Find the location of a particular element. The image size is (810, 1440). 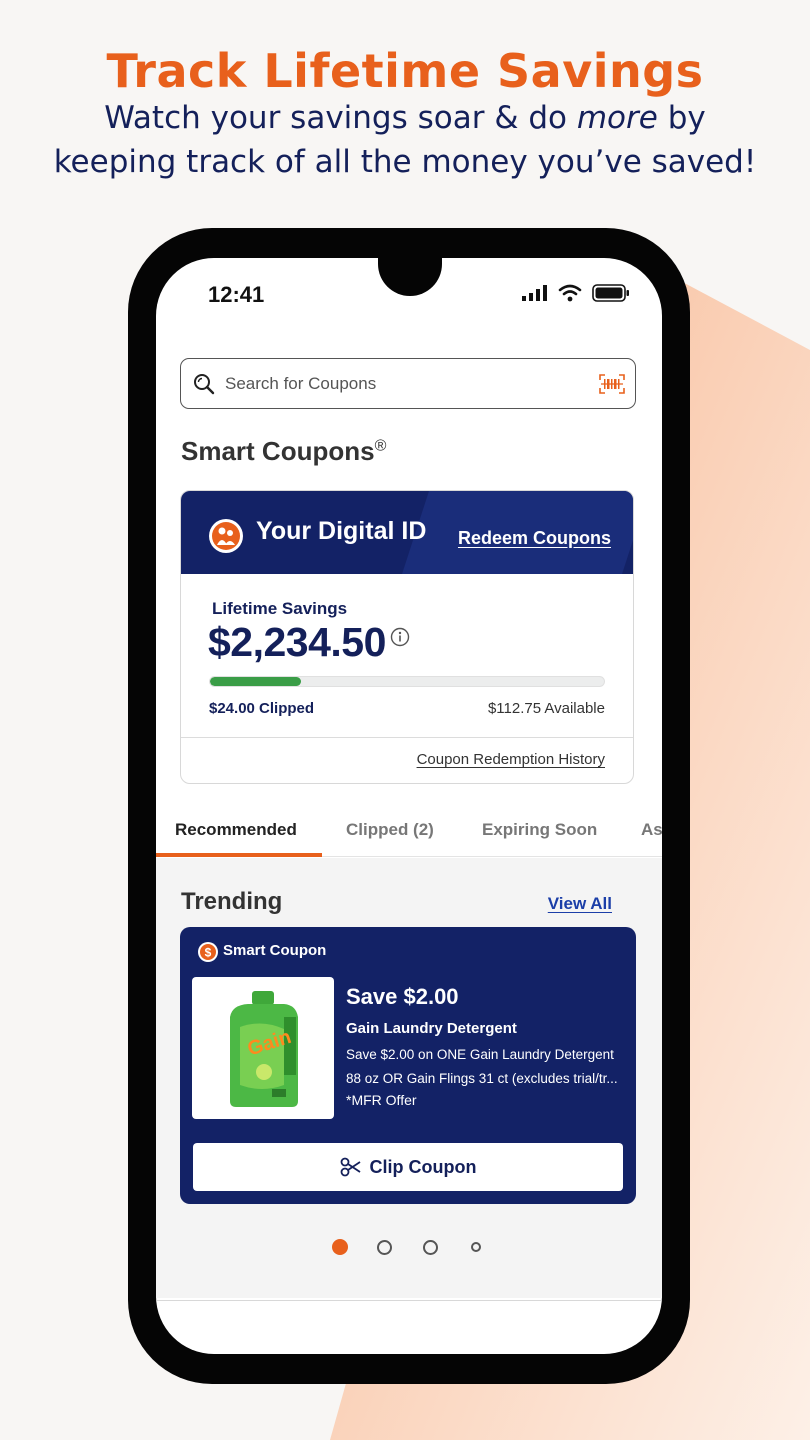

tab-partial: As is located at coordinates (651, 830).